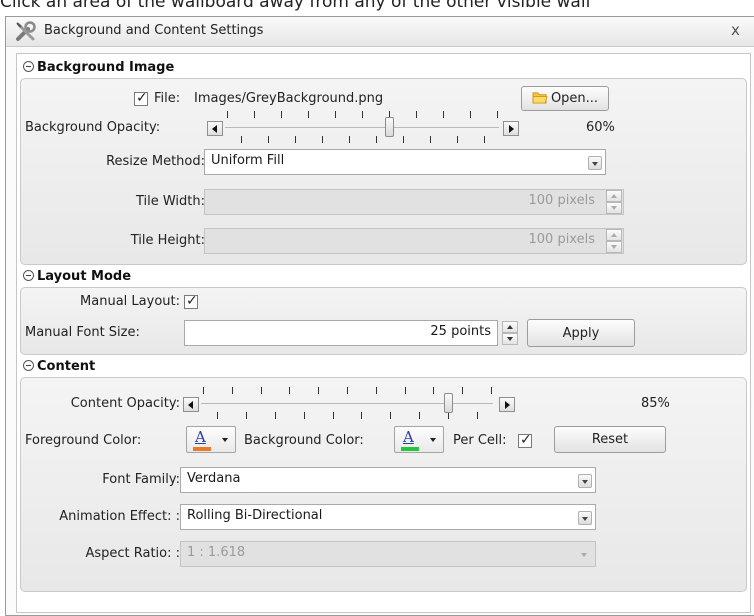 Image resolution: width=754 pixels, height=616 pixels. I want to click on tile-height-value: 100 pixels, so click(562, 239).